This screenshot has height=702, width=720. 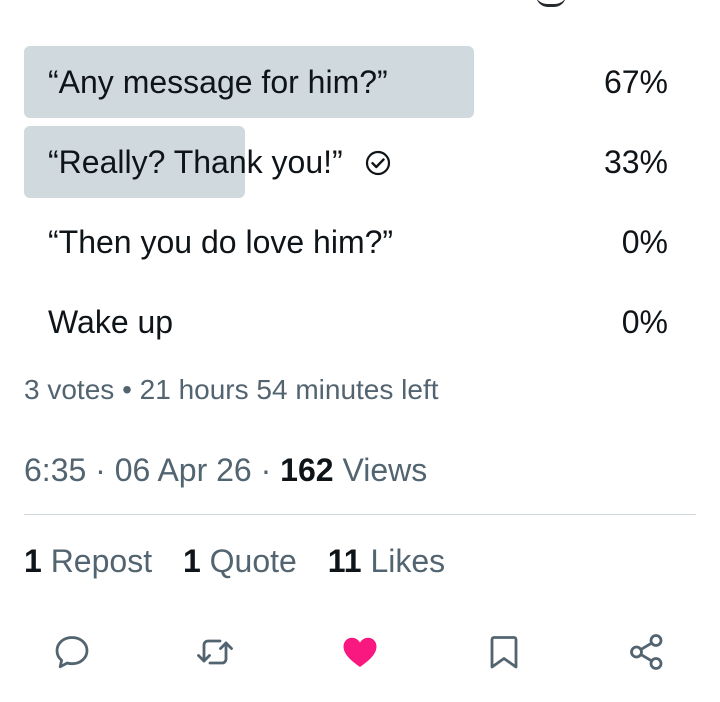 I want to click on views-count: 162, so click(x=306, y=470).